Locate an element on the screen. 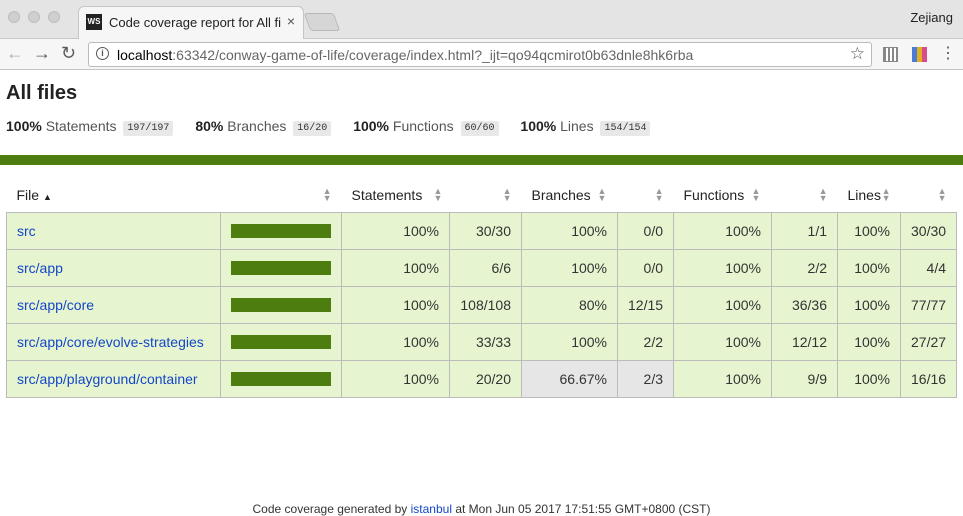 The width and height of the screenshot is (963, 516). branches-fraction-cell: 2/2 is located at coordinates (645, 342).